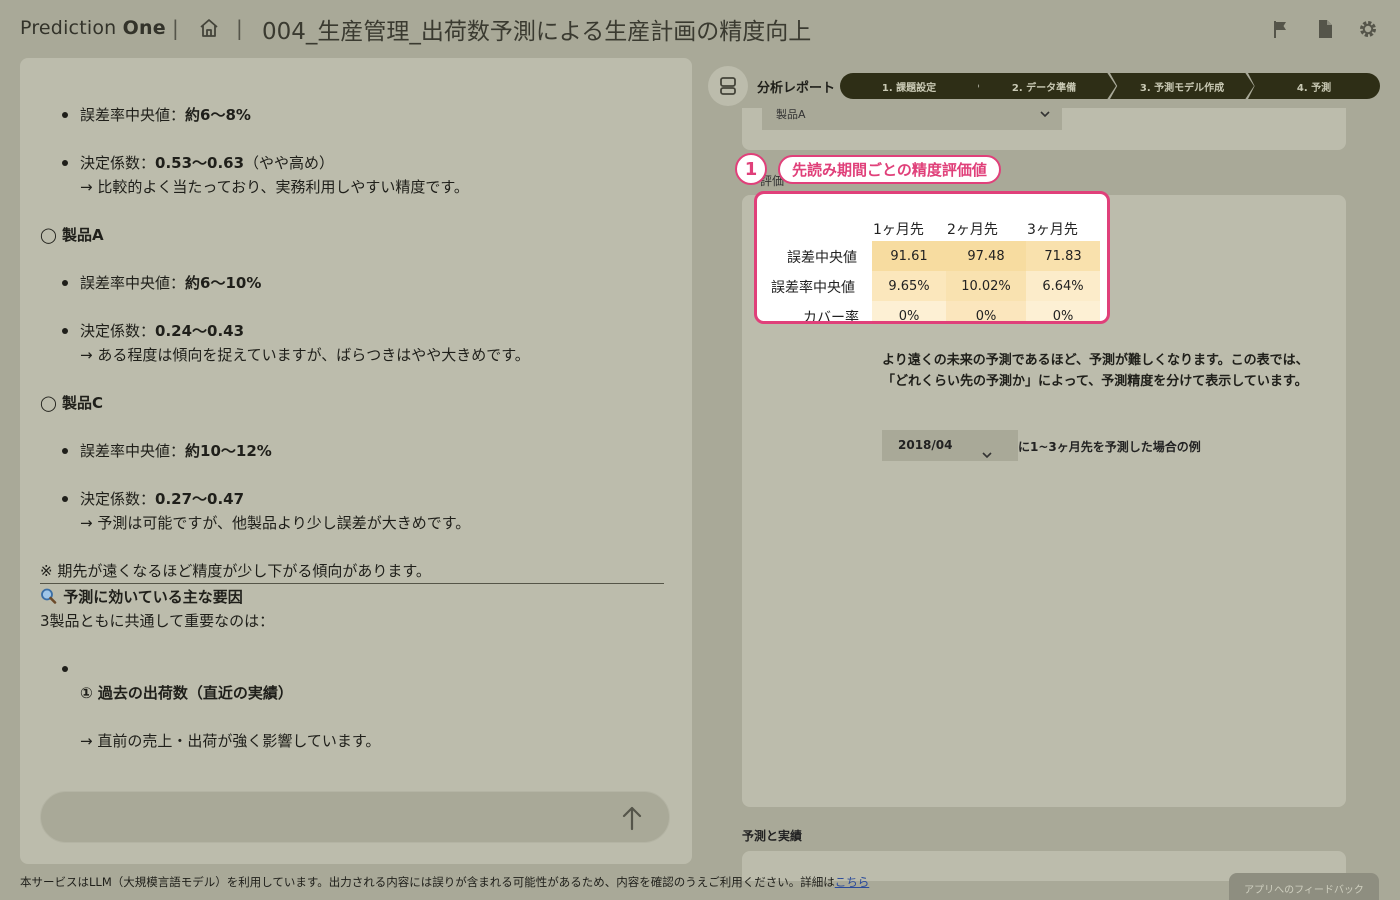  What do you see at coordinates (230, 741) in the screenshot?
I see `factor-description: → 直前の売上・出荷が強く影響しています。` at bounding box center [230, 741].